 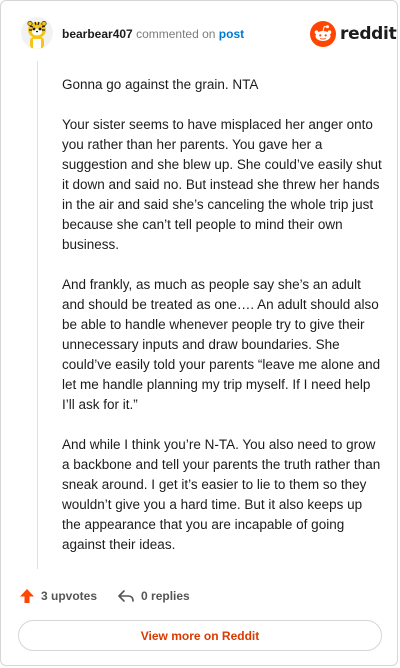 I want to click on comment-meta: bearbear407 commented on post, so click(x=153, y=34).